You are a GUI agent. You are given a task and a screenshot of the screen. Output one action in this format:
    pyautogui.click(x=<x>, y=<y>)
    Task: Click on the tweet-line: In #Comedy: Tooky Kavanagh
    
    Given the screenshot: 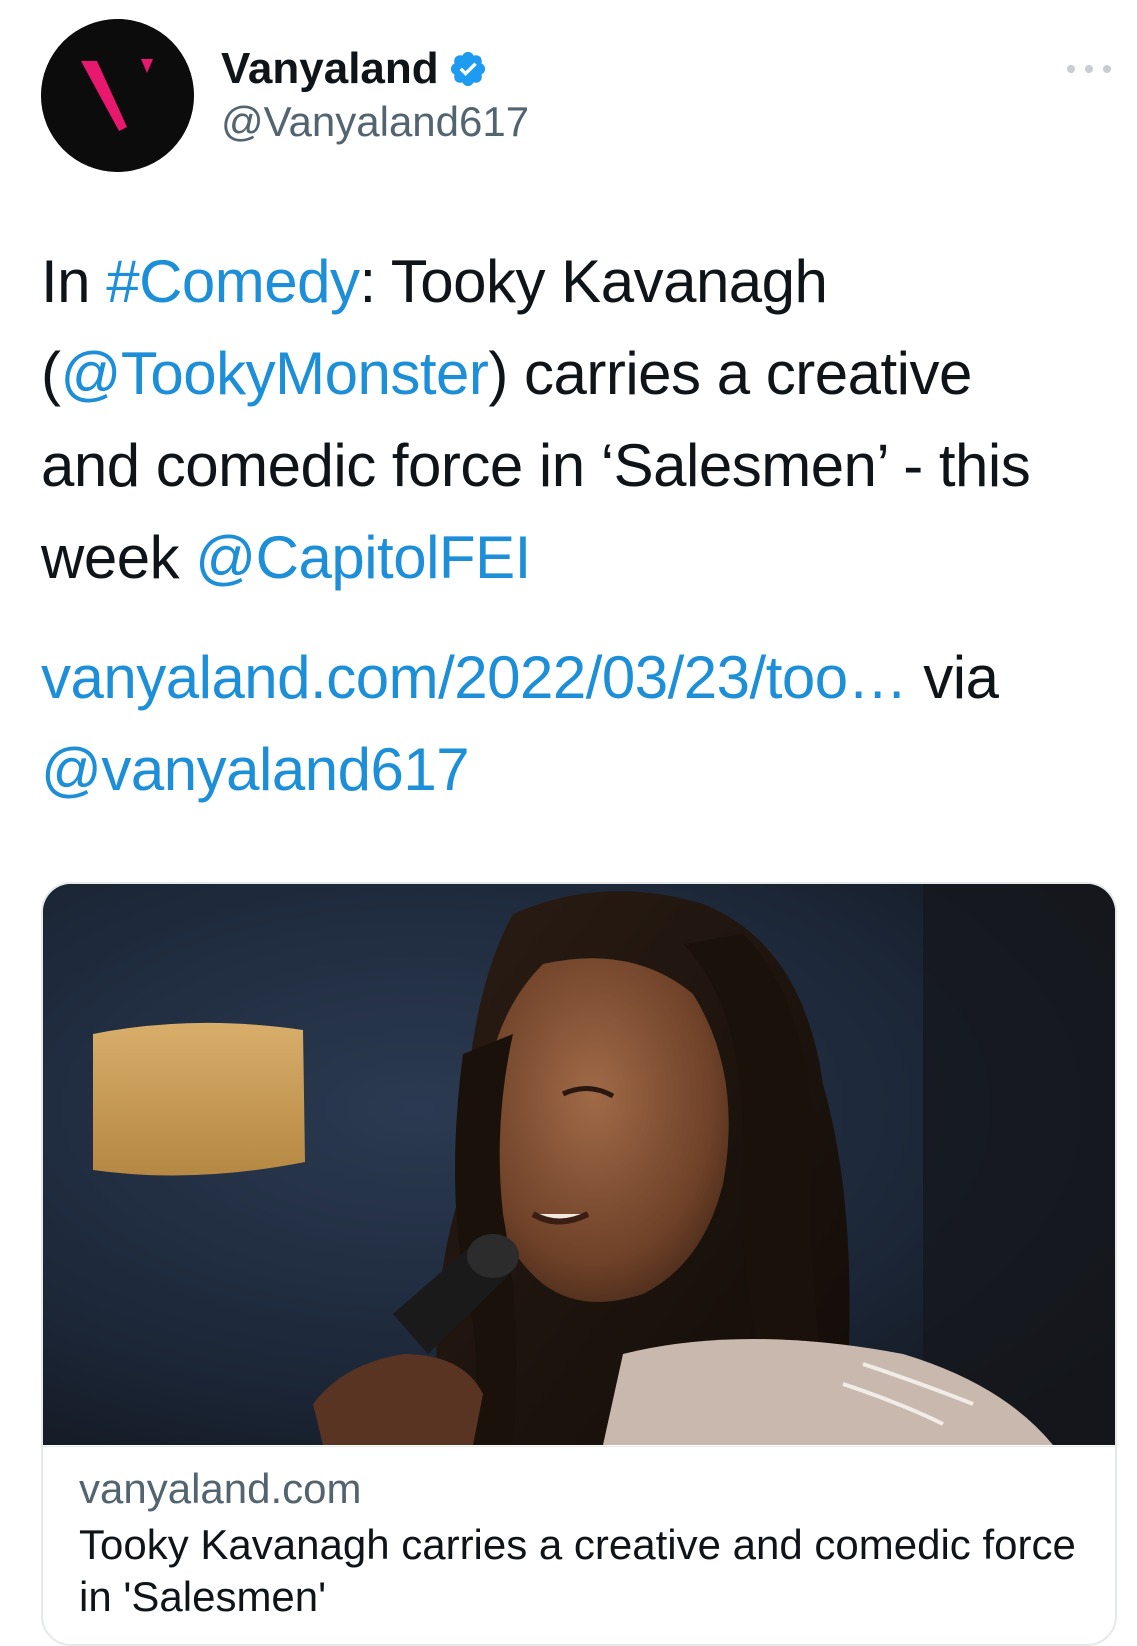 What is the action you would take?
    pyautogui.click(x=581, y=282)
    